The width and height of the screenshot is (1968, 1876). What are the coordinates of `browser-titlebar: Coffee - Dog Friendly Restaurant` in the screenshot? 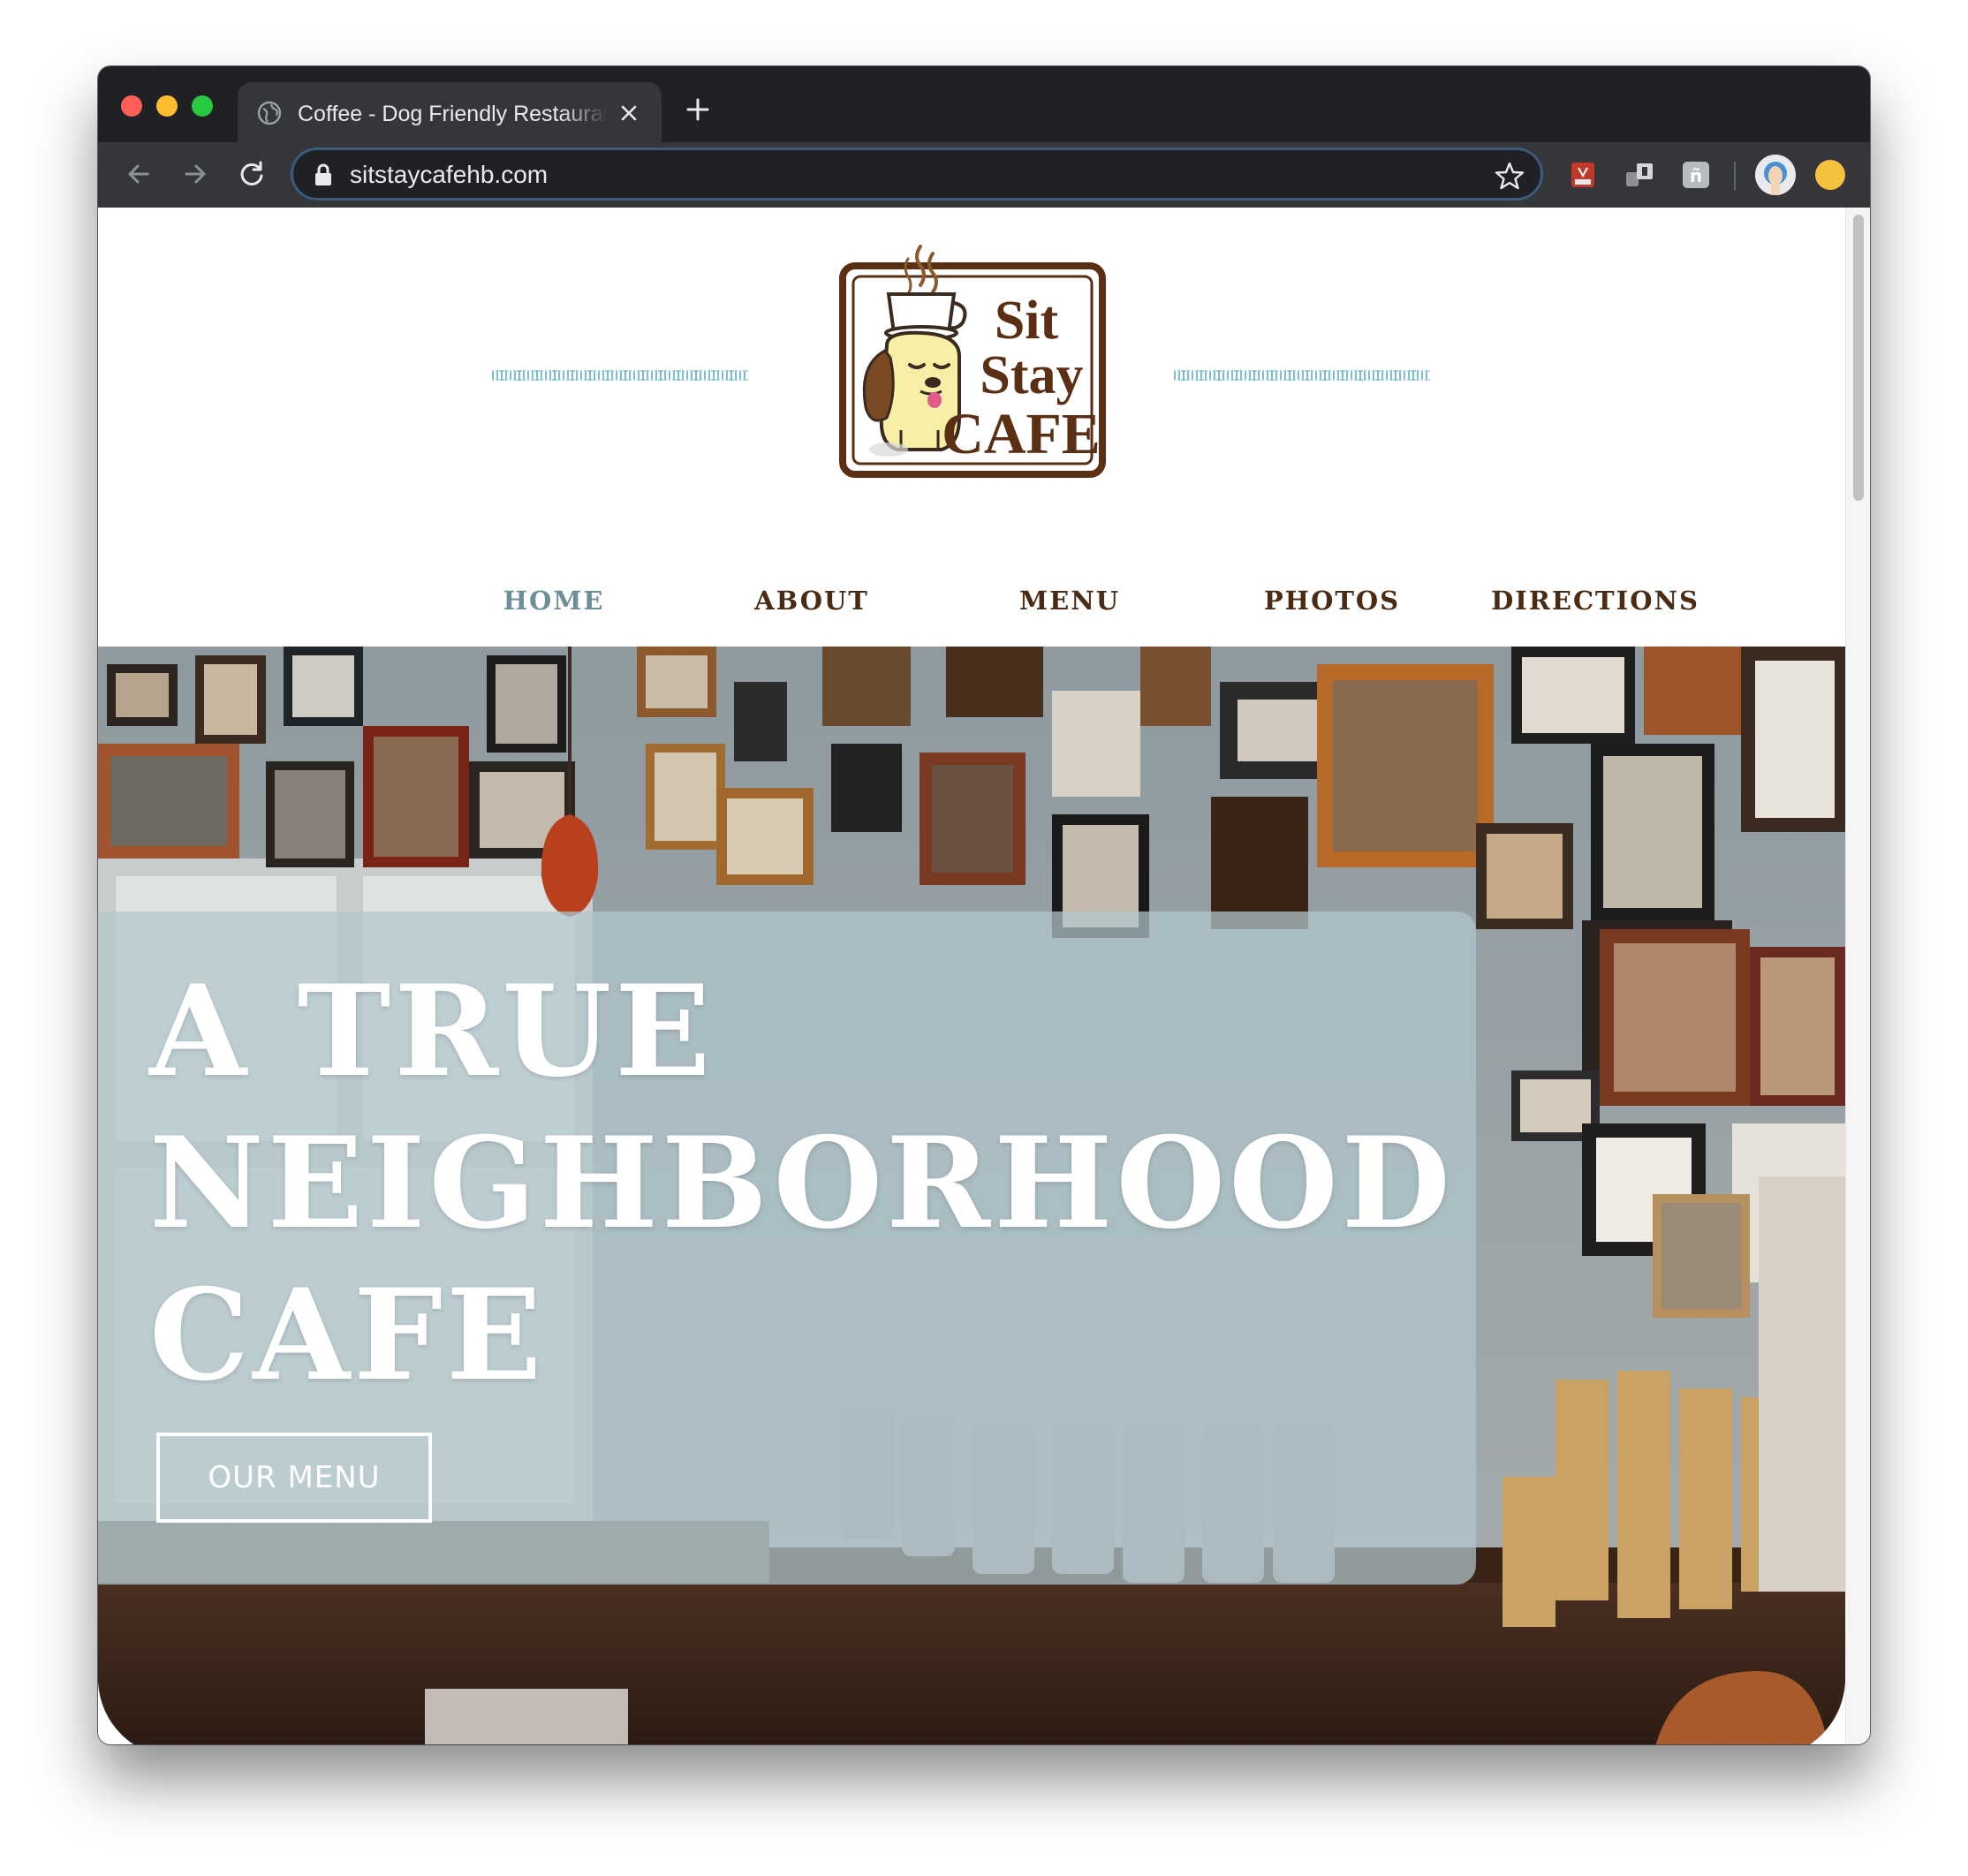 It's located at (984, 104).